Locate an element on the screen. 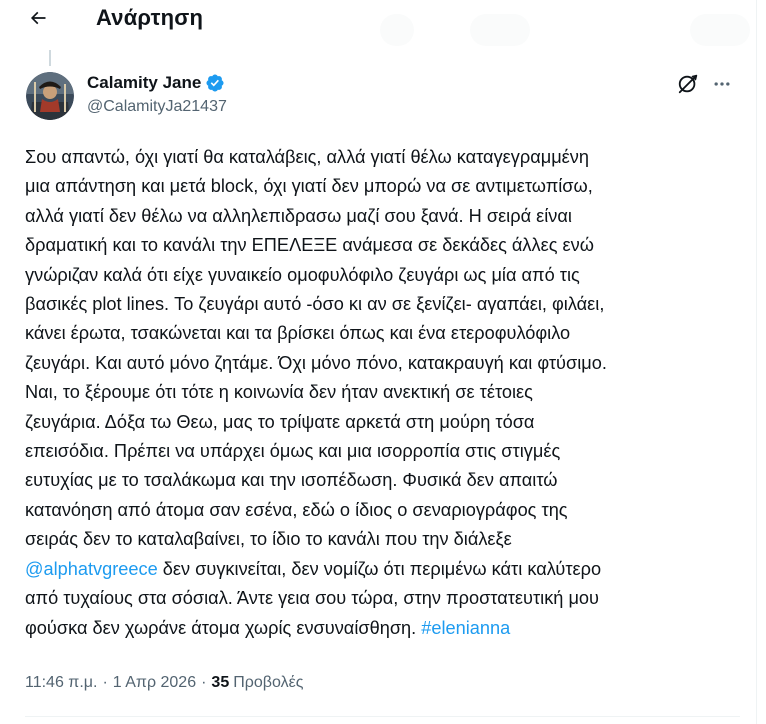 The width and height of the screenshot is (766, 724). views-count: 35 is located at coordinates (220, 682).